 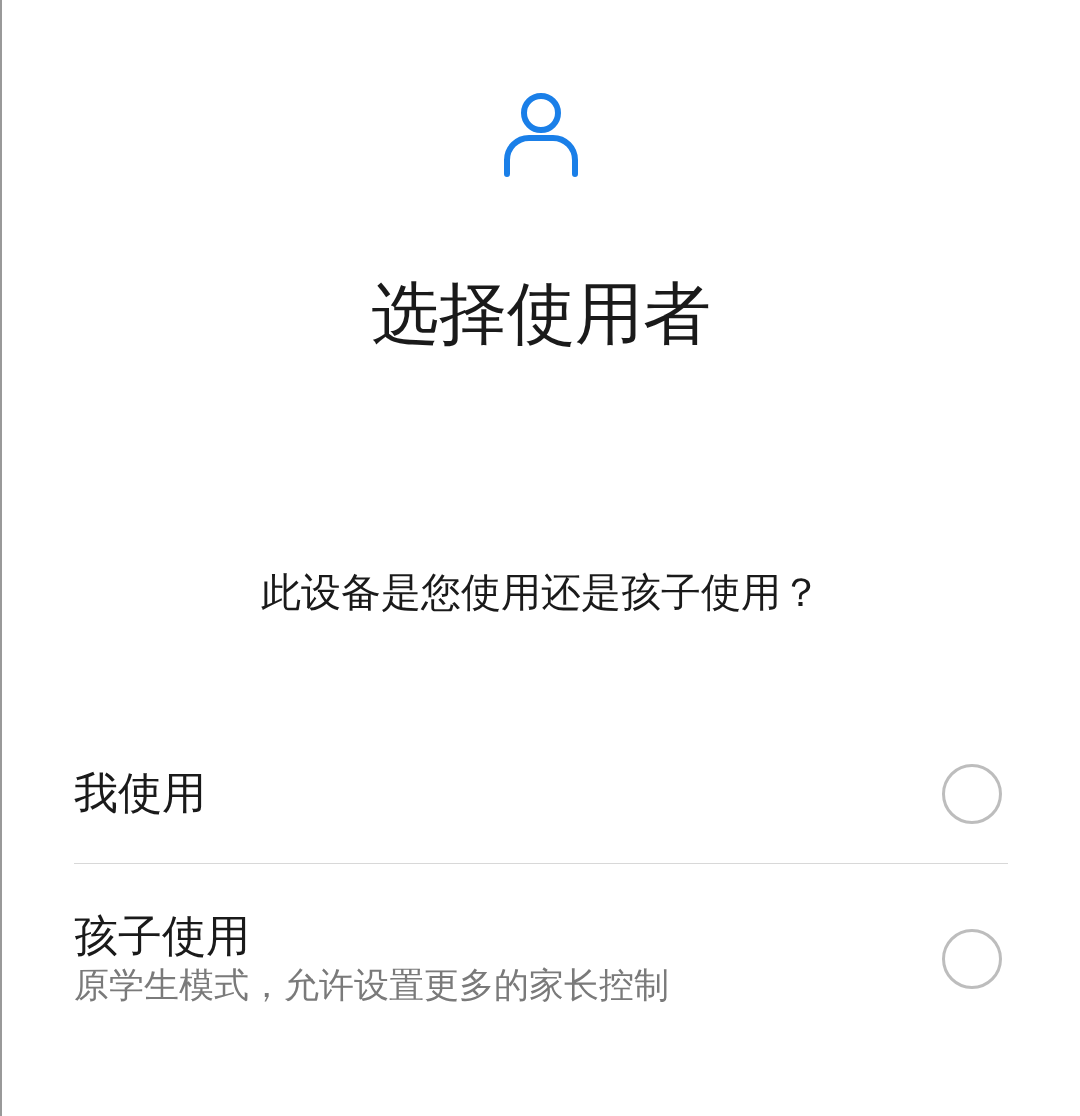 What do you see at coordinates (541, 314) in the screenshot?
I see `page-title: 选择使用者` at bounding box center [541, 314].